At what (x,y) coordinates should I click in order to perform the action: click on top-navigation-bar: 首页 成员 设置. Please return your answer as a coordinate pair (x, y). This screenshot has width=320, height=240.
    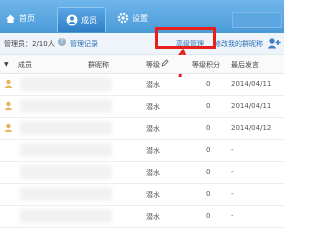
    Looking at the image, I should click on (142, 16).